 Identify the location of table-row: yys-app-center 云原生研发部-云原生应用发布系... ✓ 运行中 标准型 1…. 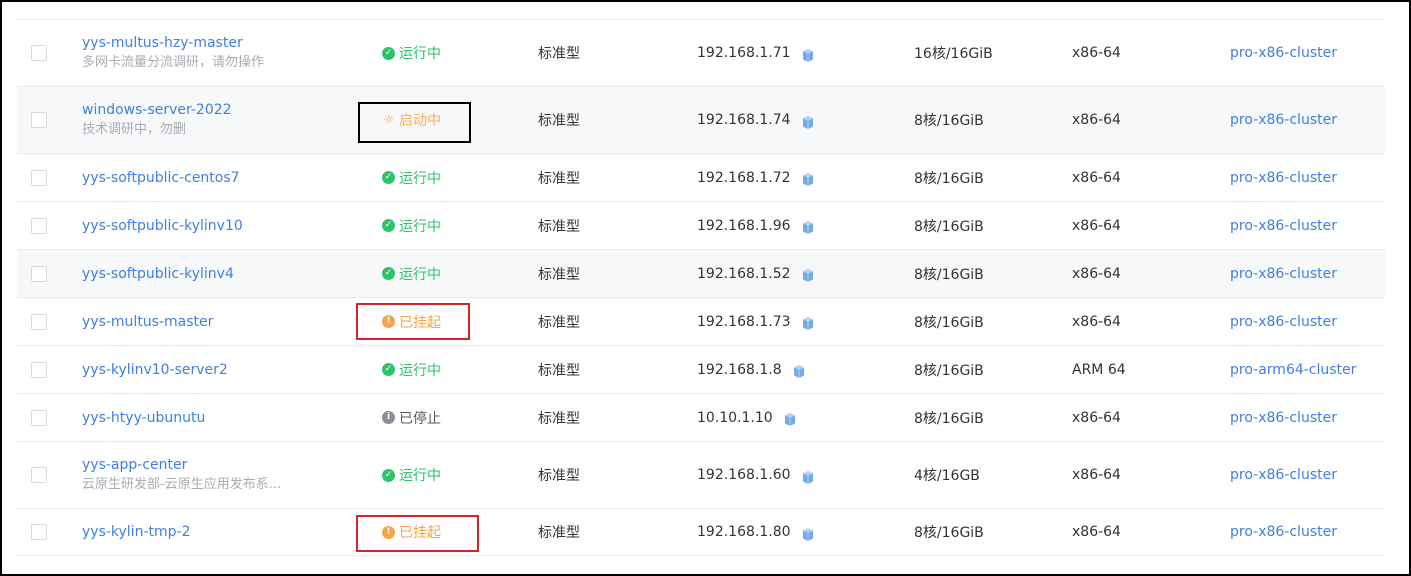
(701, 475).